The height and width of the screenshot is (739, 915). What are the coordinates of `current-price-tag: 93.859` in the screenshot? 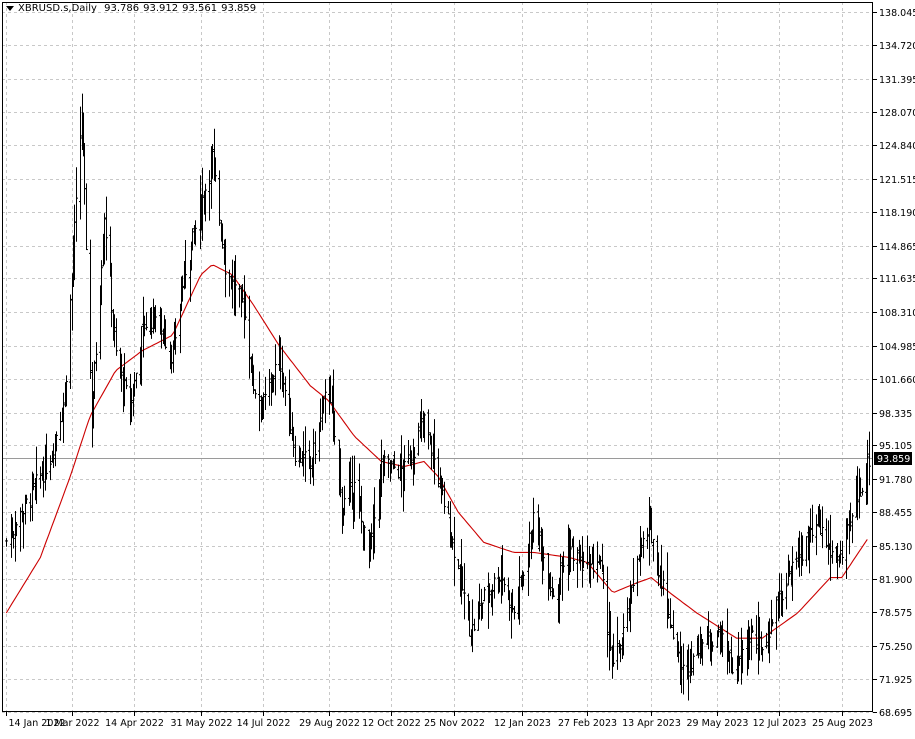 It's located at (893, 458).